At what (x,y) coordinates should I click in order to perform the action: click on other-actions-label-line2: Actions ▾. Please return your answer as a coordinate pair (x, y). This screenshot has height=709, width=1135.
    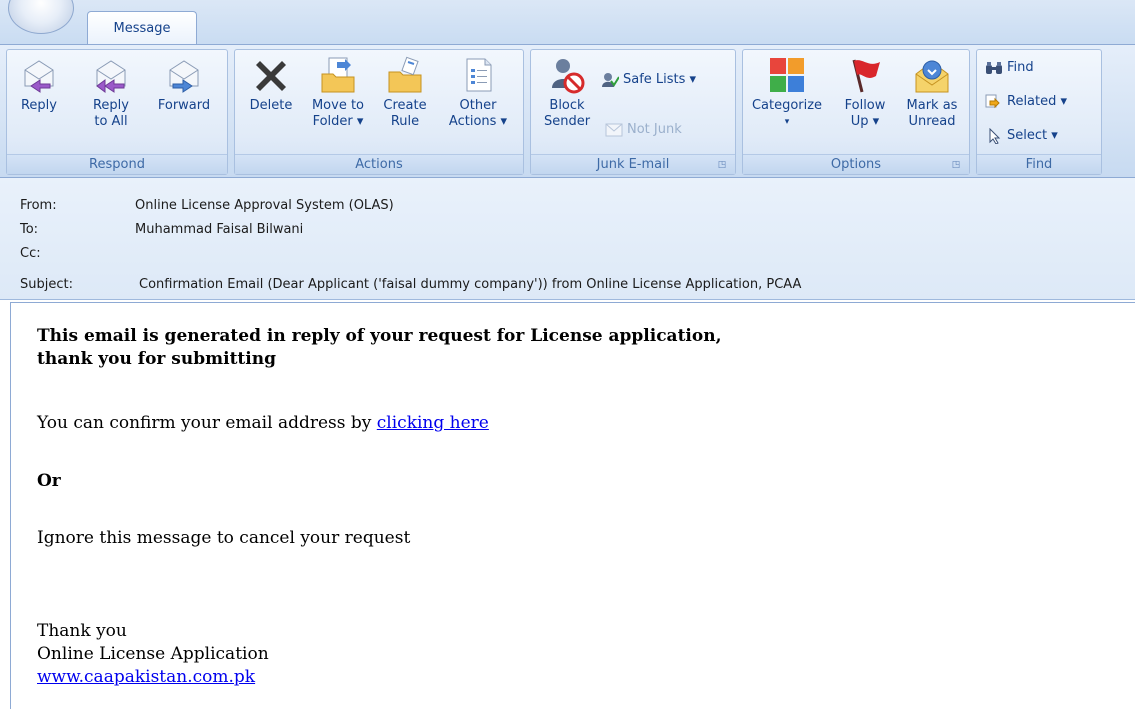
    Looking at the image, I should click on (478, 121).